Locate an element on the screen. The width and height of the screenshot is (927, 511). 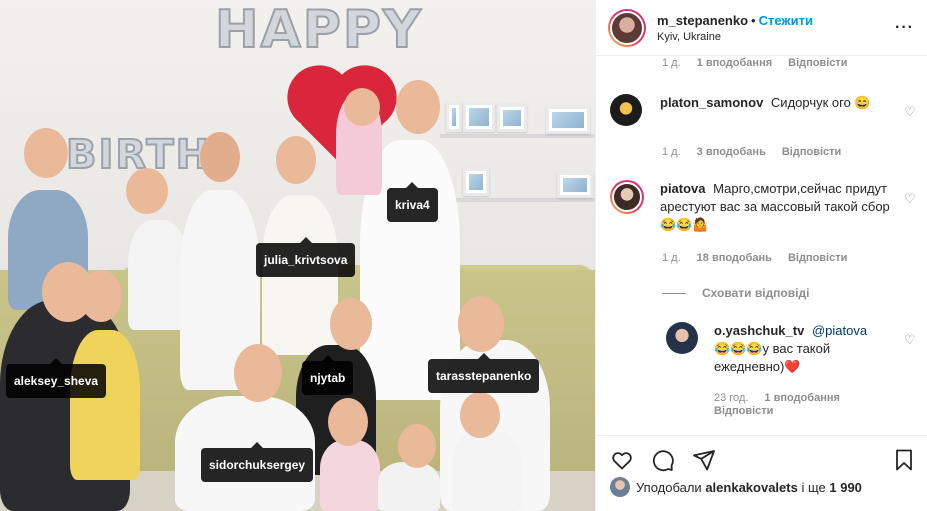
hide-replies-button: Сховати відповіді is located at coordinates (735, 293).